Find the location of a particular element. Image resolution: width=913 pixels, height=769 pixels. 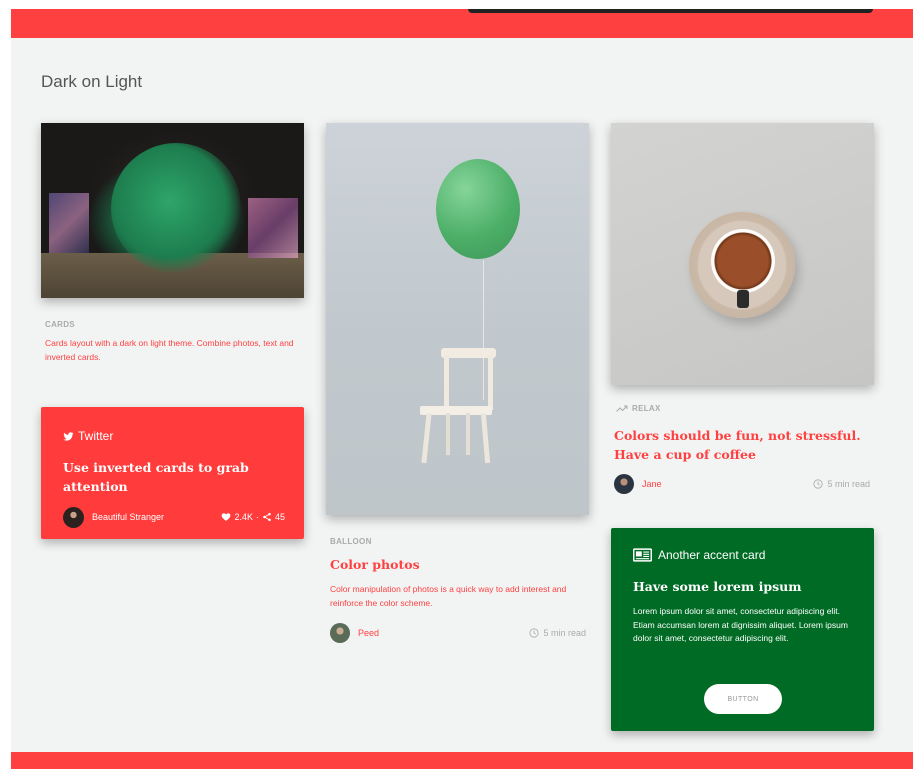

cup-handle is located at coordinates (743, 299).